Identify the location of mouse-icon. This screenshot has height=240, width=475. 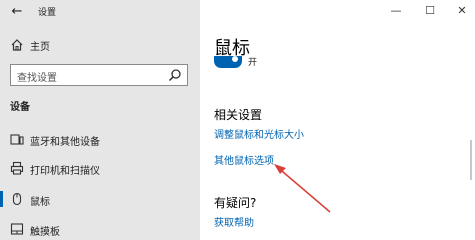
(17, 199).